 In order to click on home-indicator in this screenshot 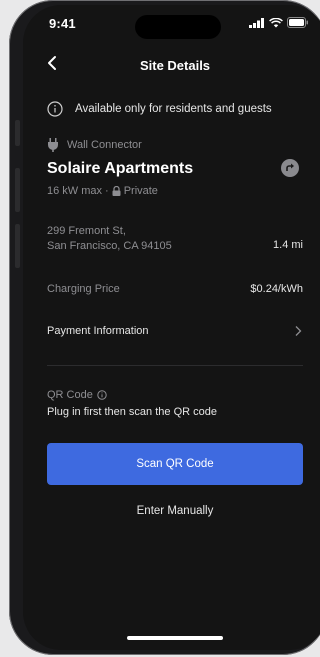, I will do `click(175, 638)`.